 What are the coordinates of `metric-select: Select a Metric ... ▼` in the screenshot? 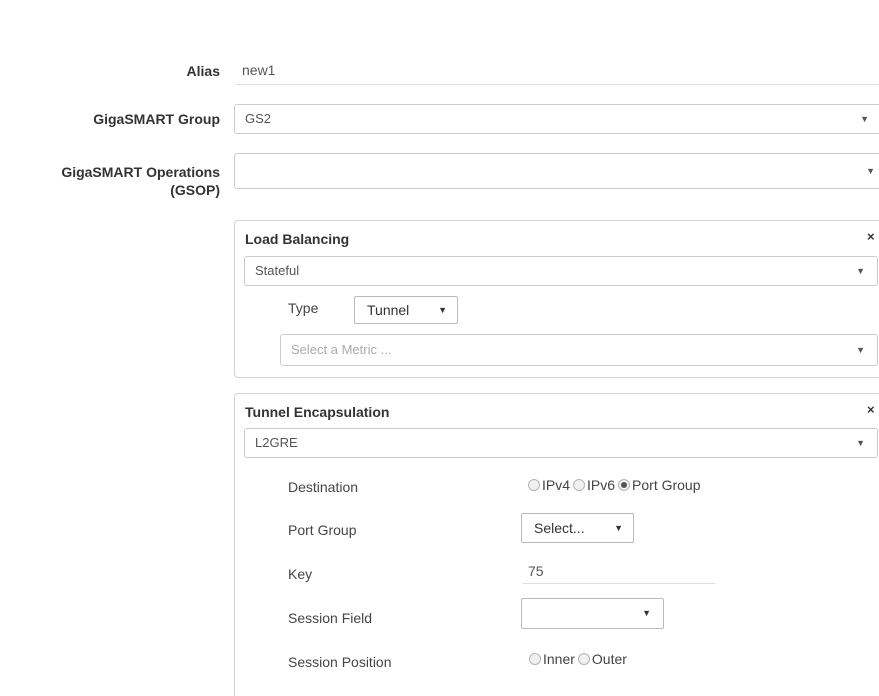 It's located at (579, 350).